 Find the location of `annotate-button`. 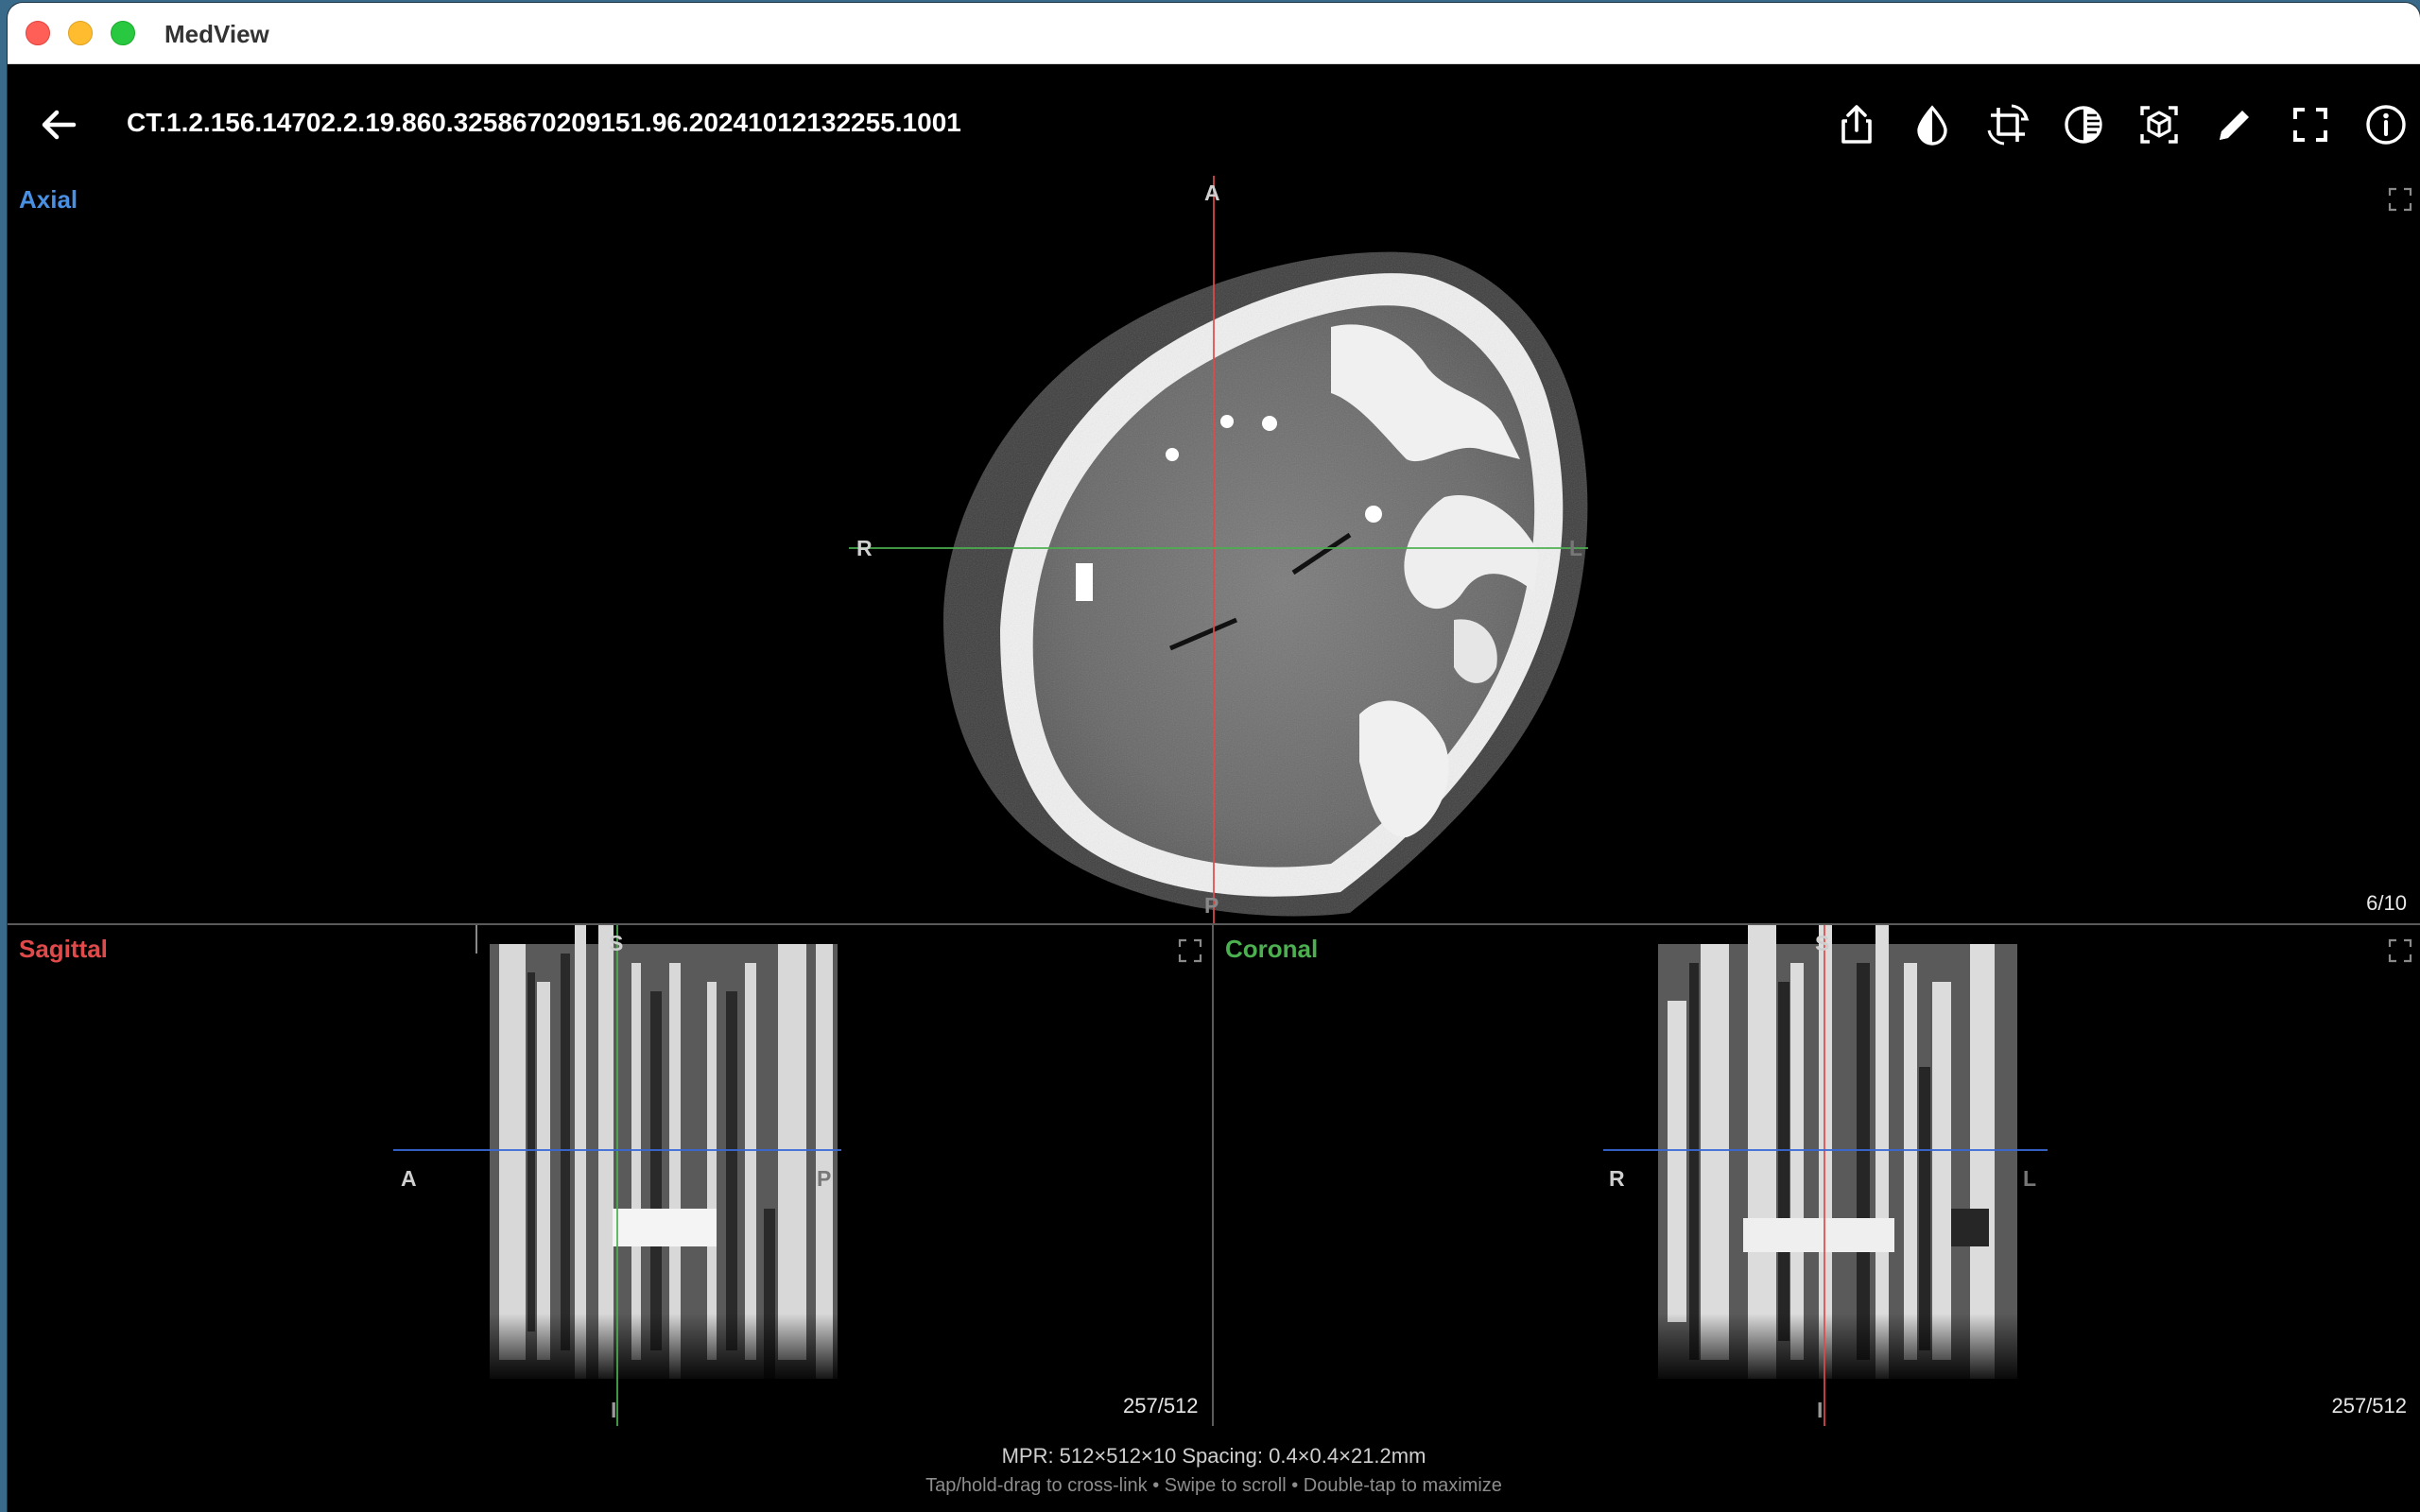

annotate-button is located at coordinates (2234, 124).